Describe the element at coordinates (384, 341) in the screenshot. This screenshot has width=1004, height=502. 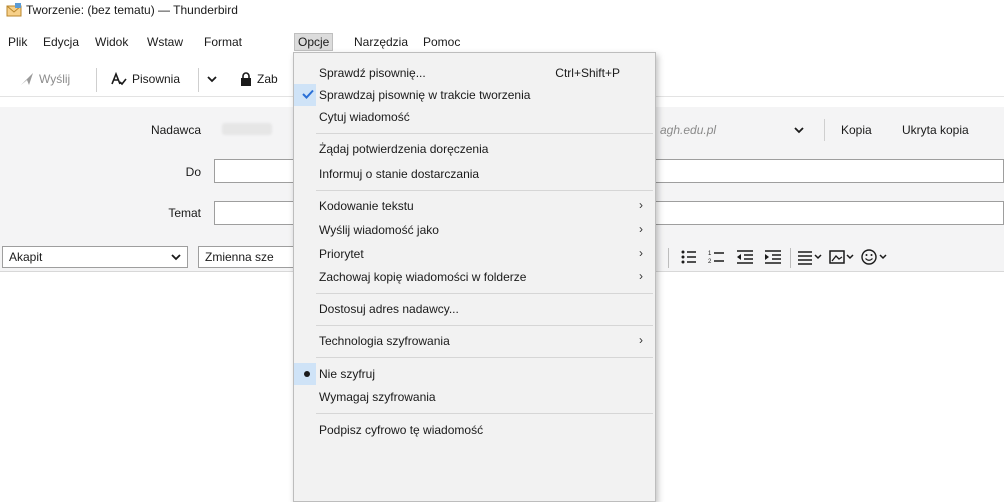
I see `menu-item-label: Technologia szyfrowania` at that location.